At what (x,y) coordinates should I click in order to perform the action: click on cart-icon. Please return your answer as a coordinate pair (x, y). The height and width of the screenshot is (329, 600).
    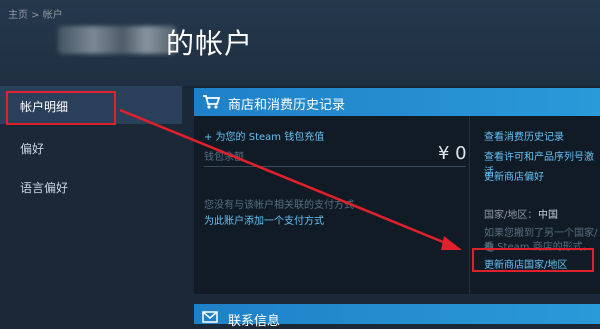
    Looking at the image, I should click on (211, 102).